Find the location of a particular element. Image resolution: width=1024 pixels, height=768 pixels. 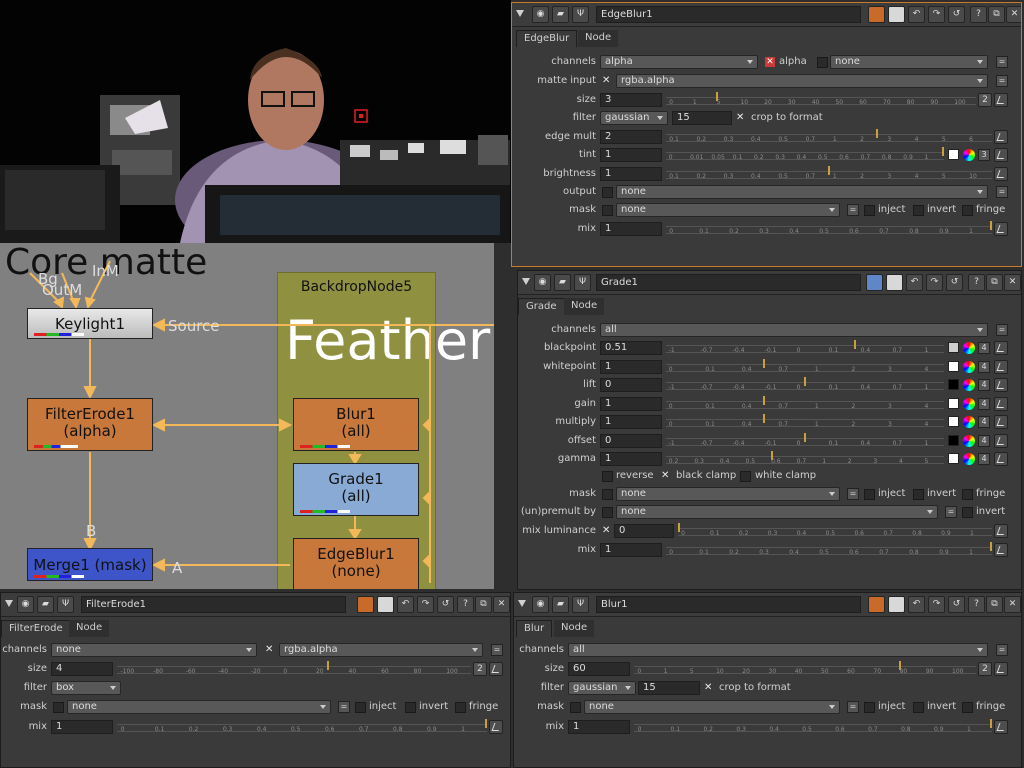

brightness-slider: 0.1 0.2 0.3 0.4 0.5 0.7 1 2 3 4 5 10 is located at coordinates (829, 172).